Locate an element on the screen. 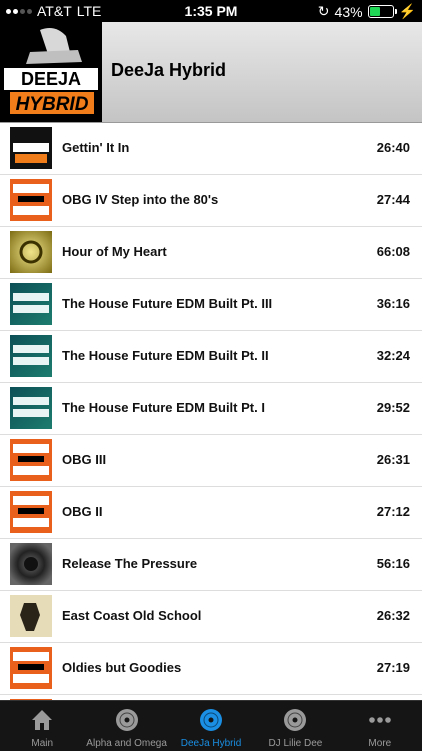 This screenshot has height=751, width=422. track-title: The House Future EDM Built Pt. I is located at coordinates (163, 407).